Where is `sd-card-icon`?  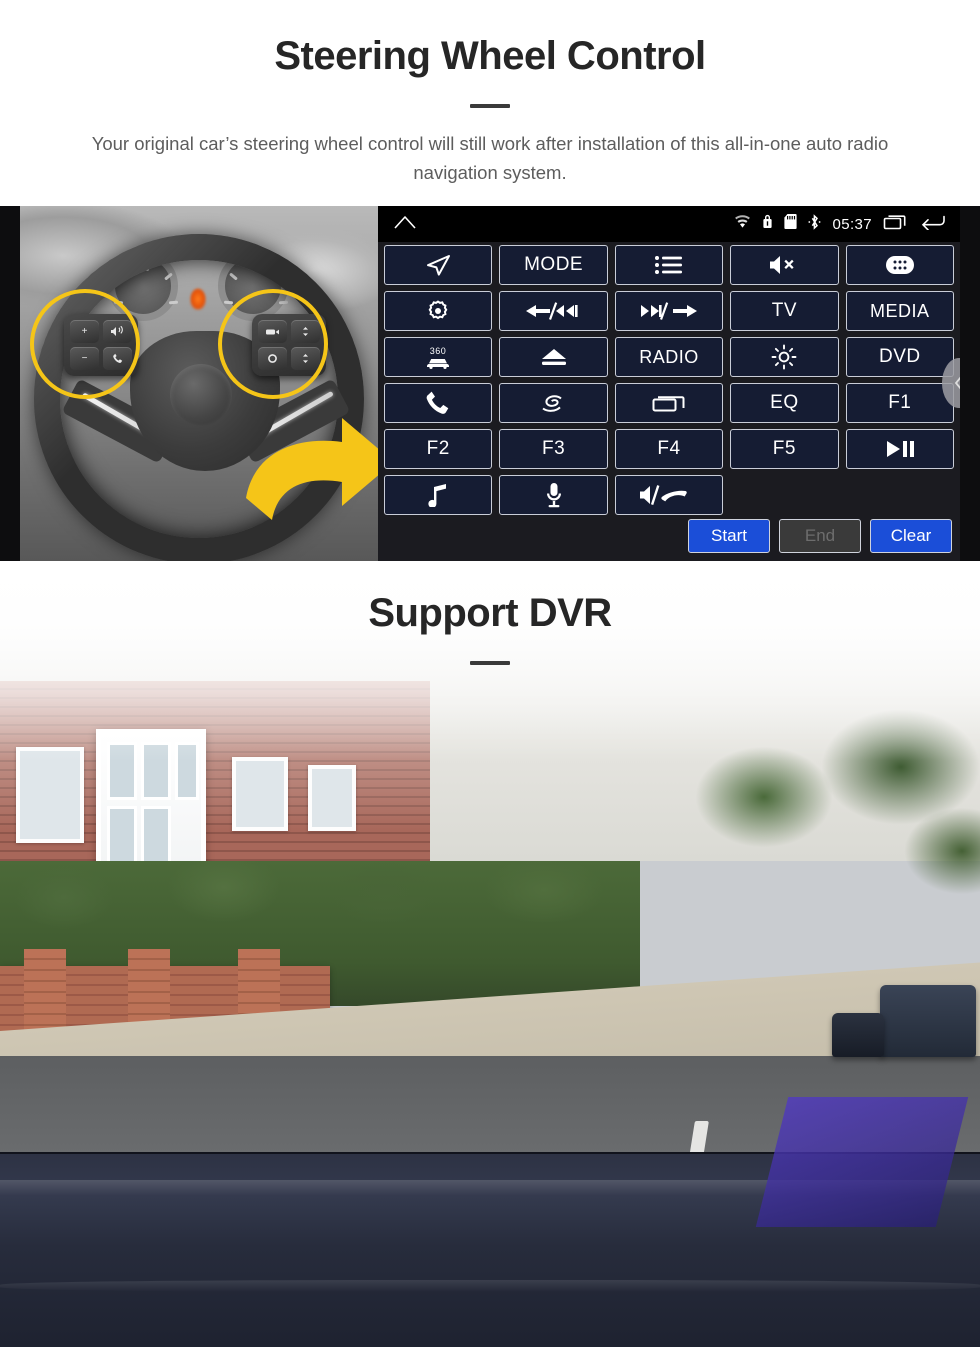
sd-card-icon is located at coordinates (791, 224).